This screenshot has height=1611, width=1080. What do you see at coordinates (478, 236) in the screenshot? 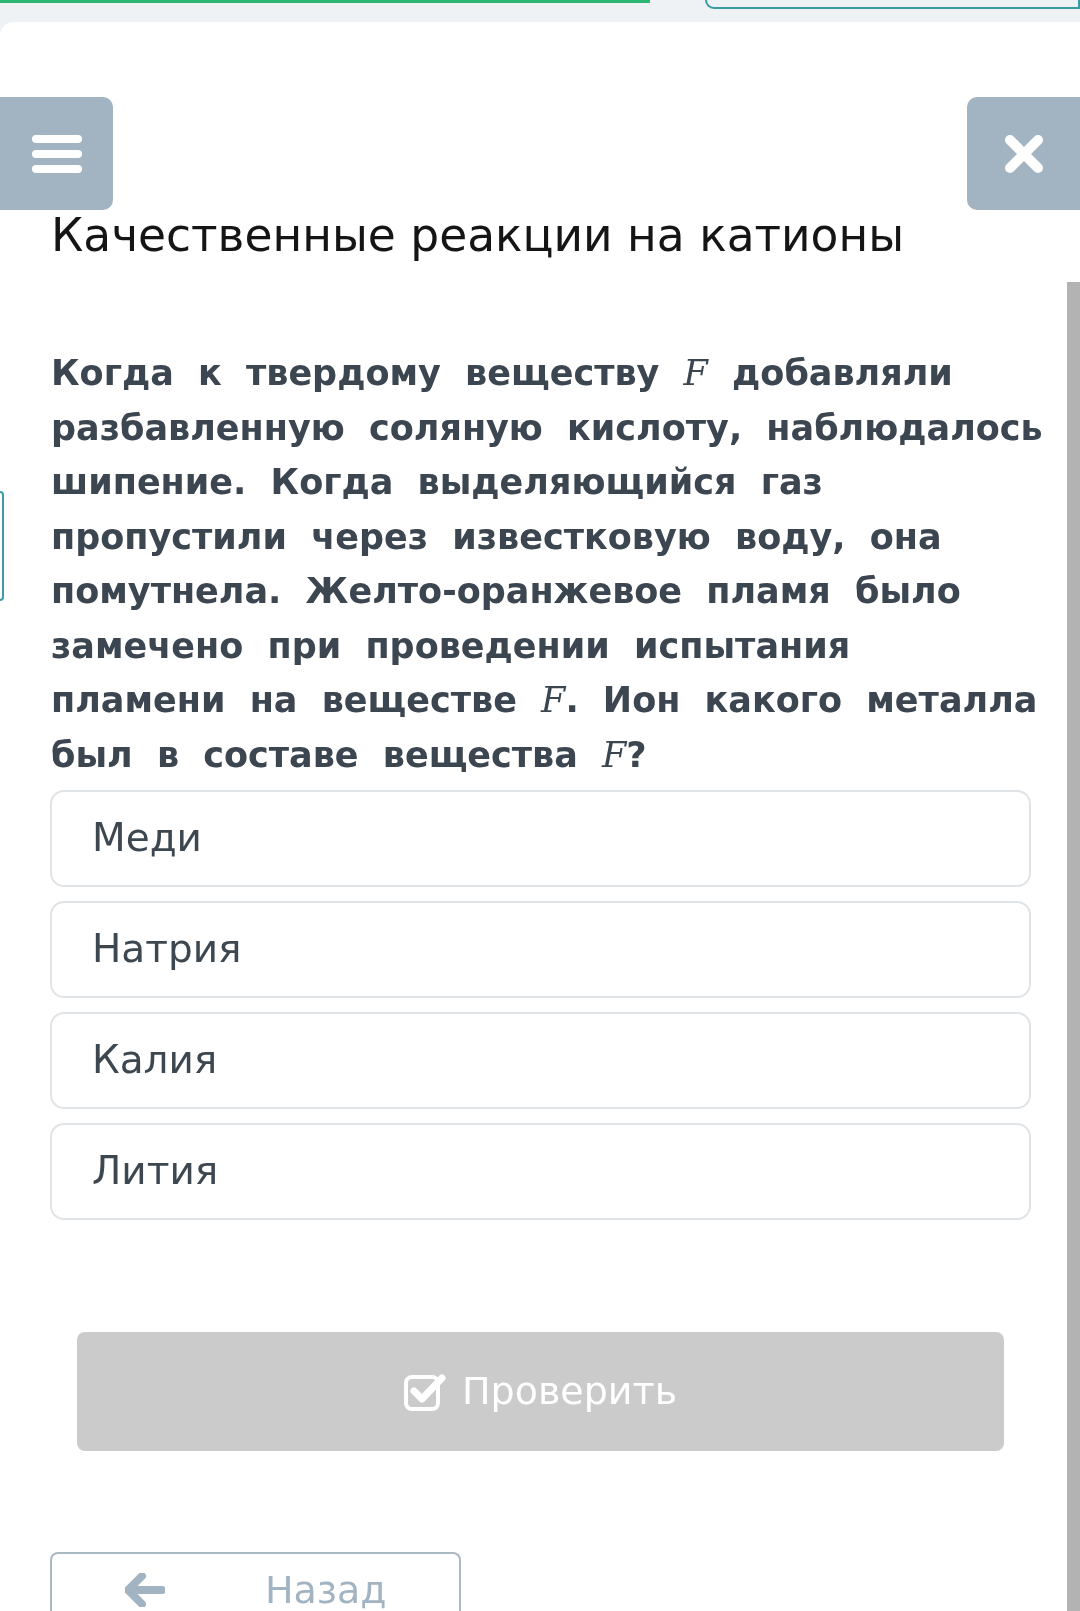
I see `page-title: Качественные реакции на катионы` at bounding box center [478, 236].